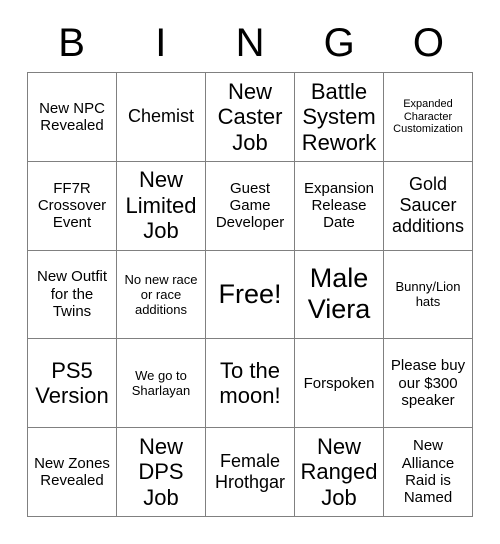  I want to click on bingo-cell-label: New NPC Revealed, so click(72, 116).